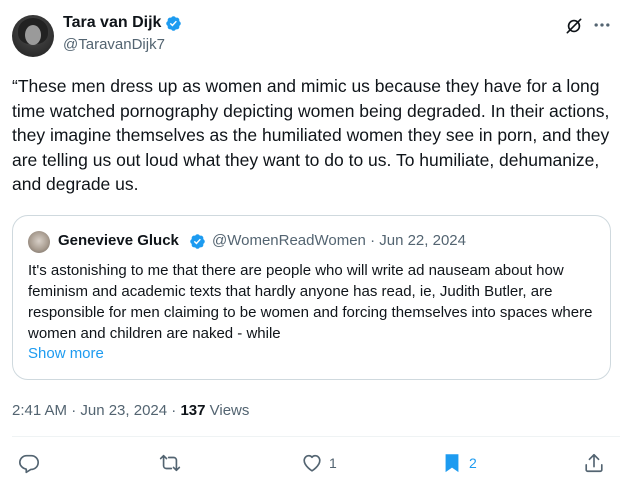  I want to click on like-button: 1, so click(319, 463).